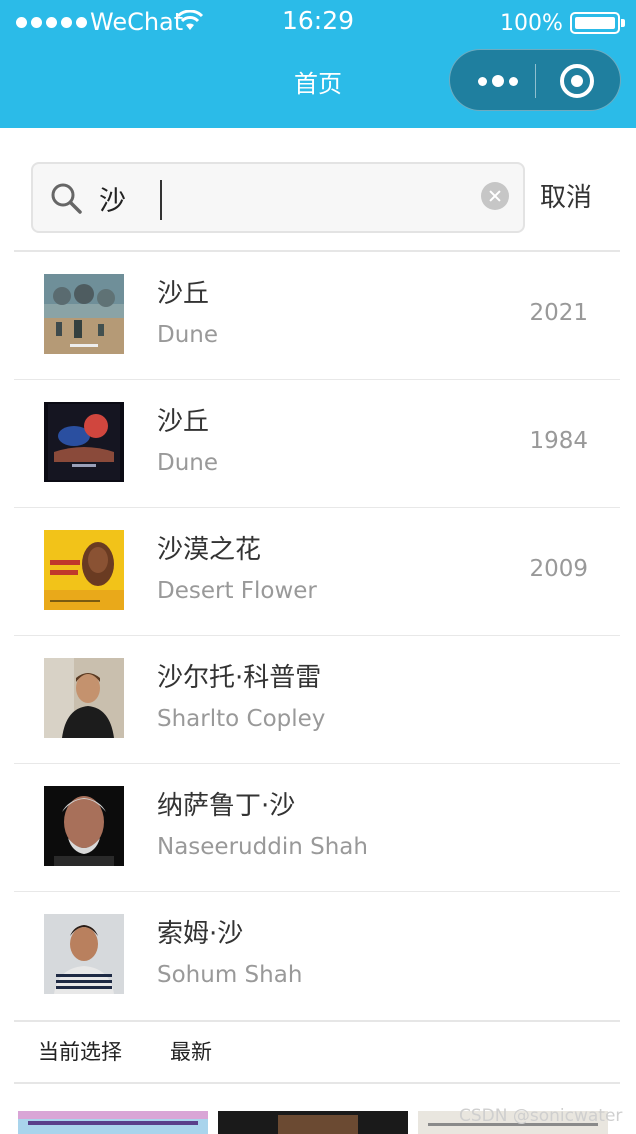 The image size is (636, 1134). I want to click on list-item: 沙丘 Dune 1984, so click(317, 444).